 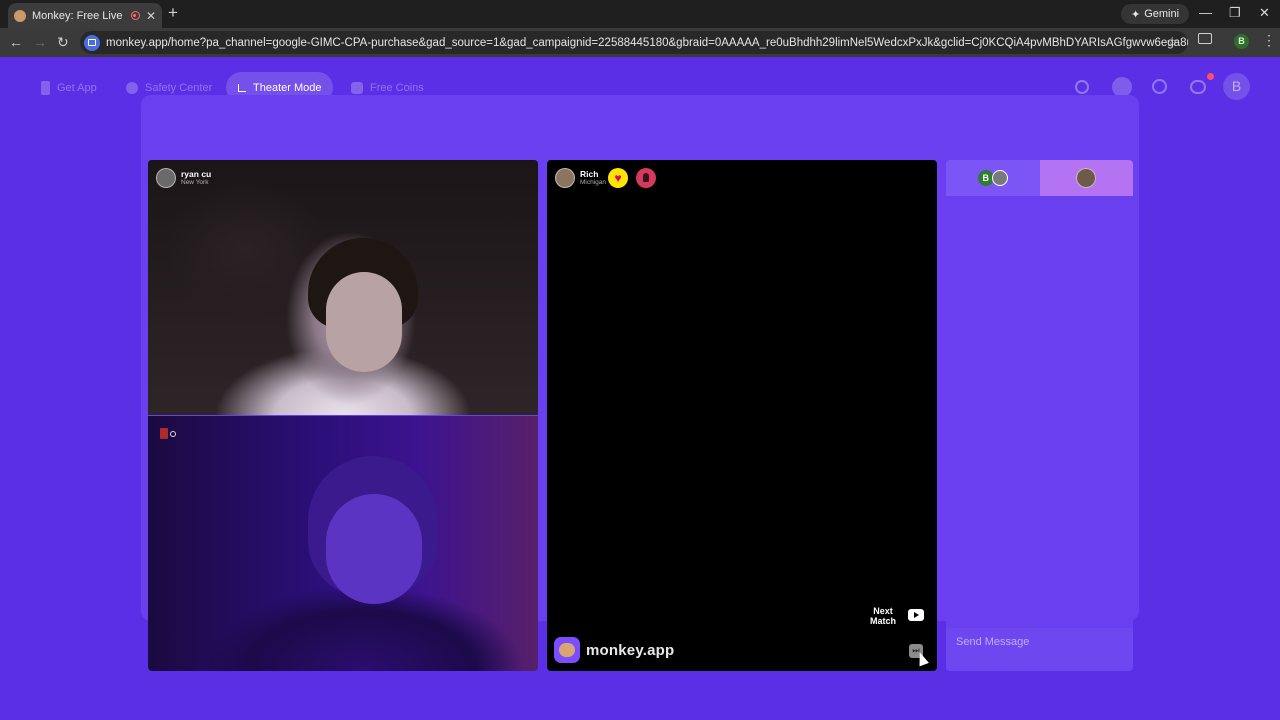 What do you see at coordinates (1205, 12) in the screenshot?
I see `minimize-icon: —` at bounding box center [1205, 12].